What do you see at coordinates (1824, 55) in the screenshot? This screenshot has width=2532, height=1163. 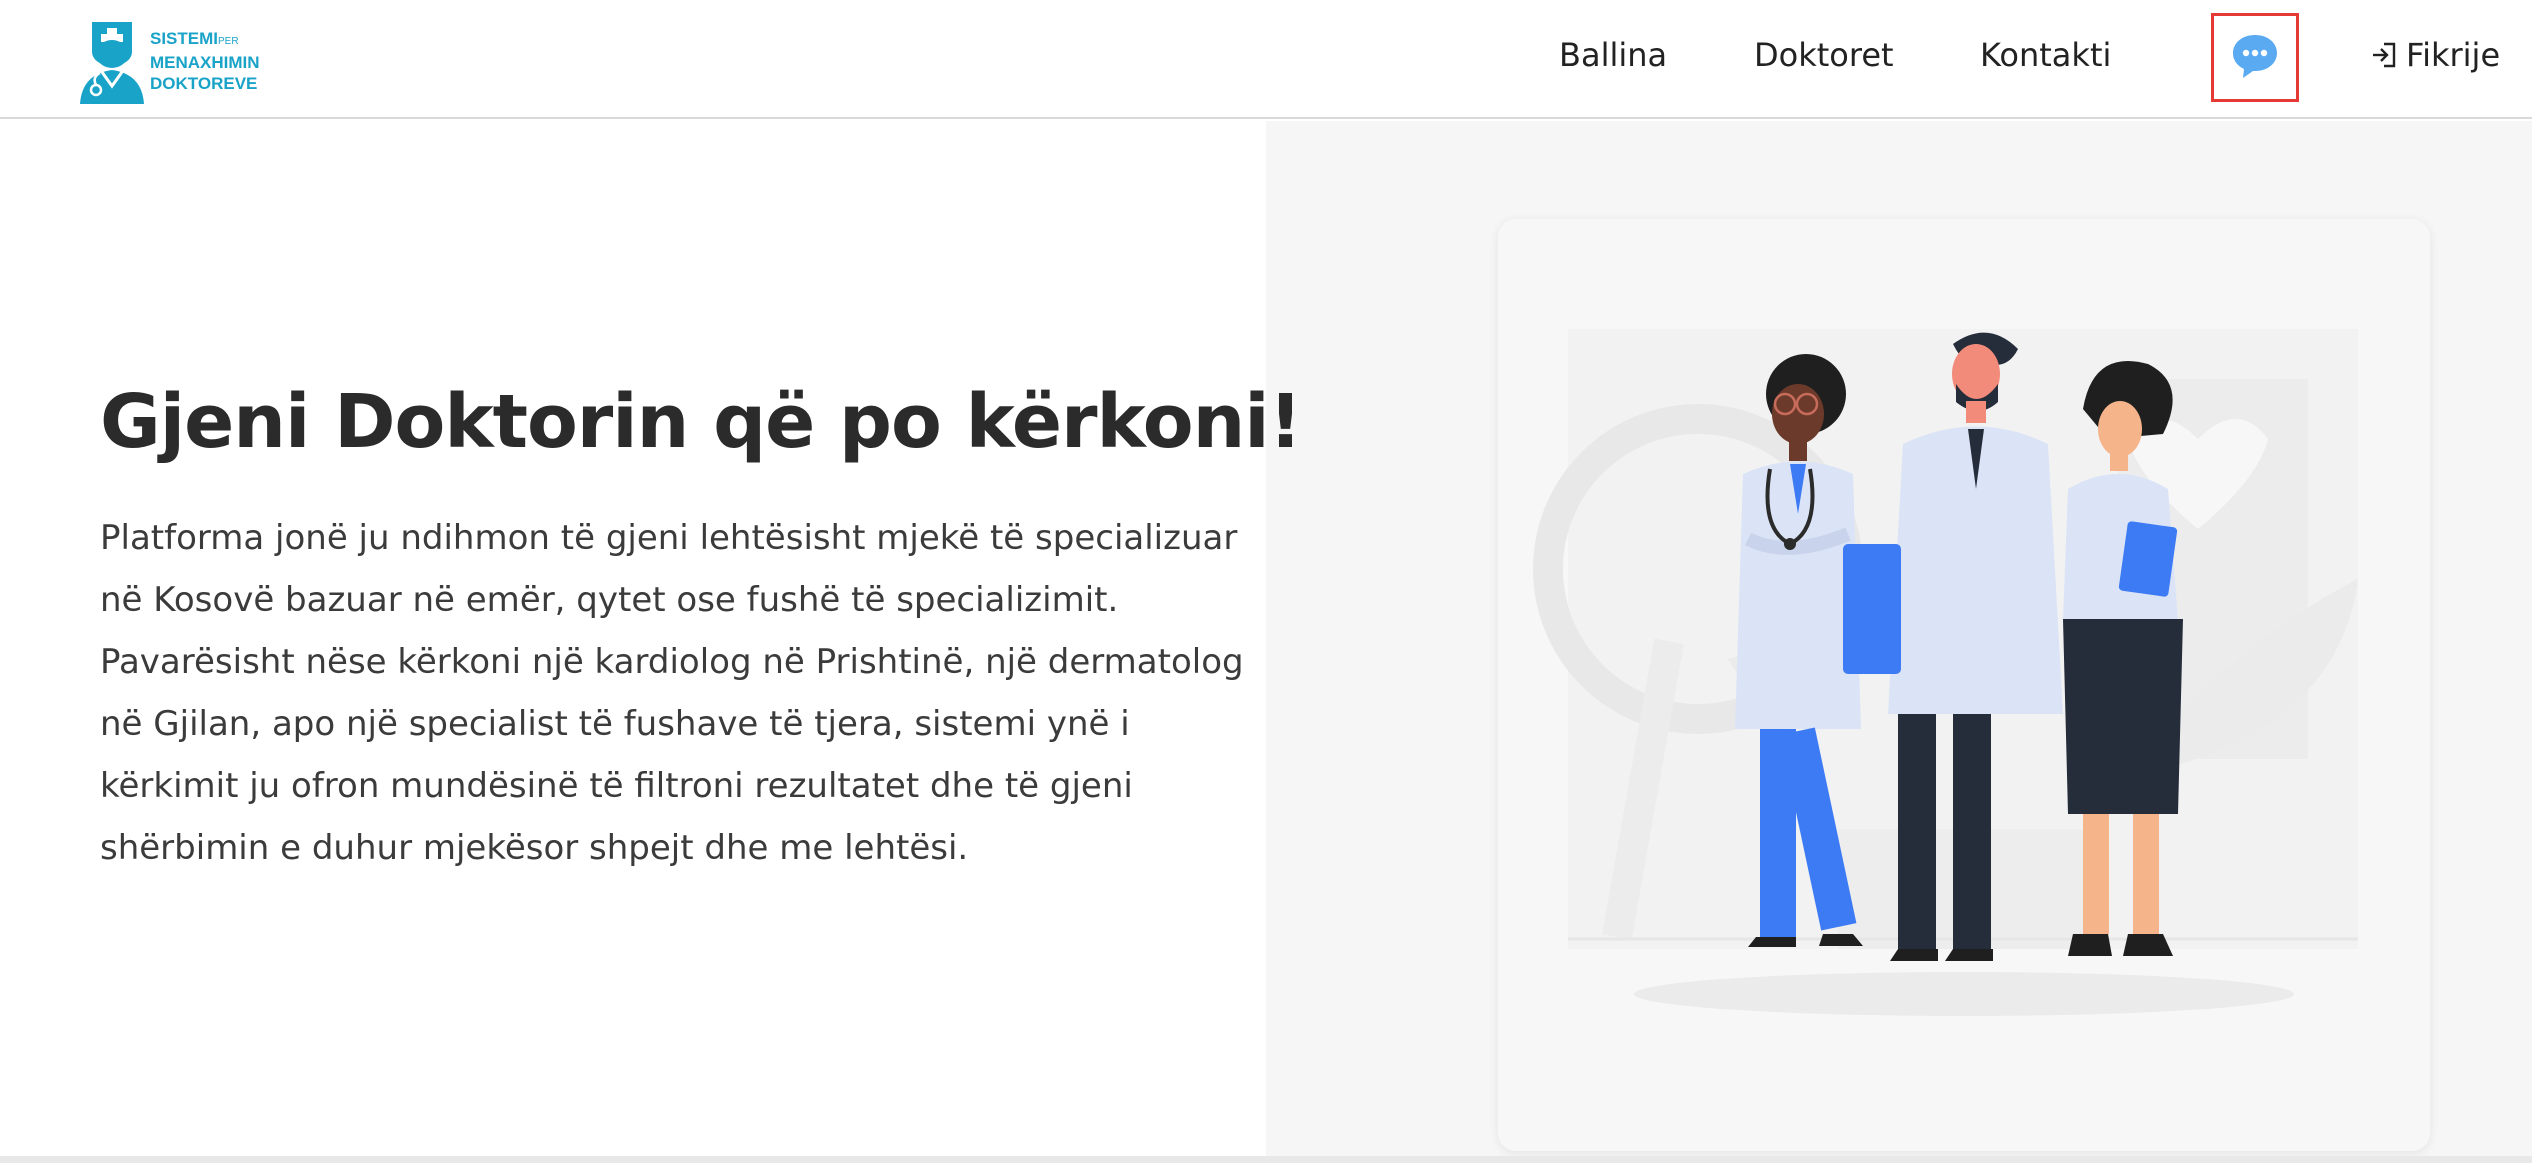 I see `nav-doctors-link: Doktoret` at bounding box center [1824, 55].